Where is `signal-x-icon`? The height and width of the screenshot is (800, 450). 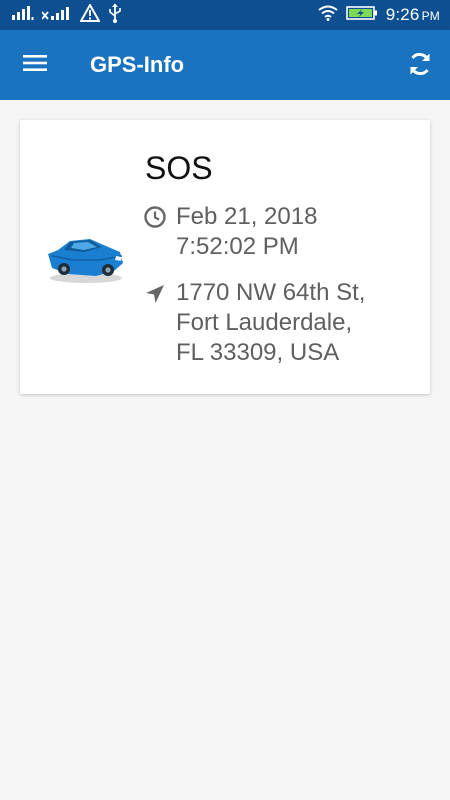 signal-x-icon is located at coordinates (56, 15).